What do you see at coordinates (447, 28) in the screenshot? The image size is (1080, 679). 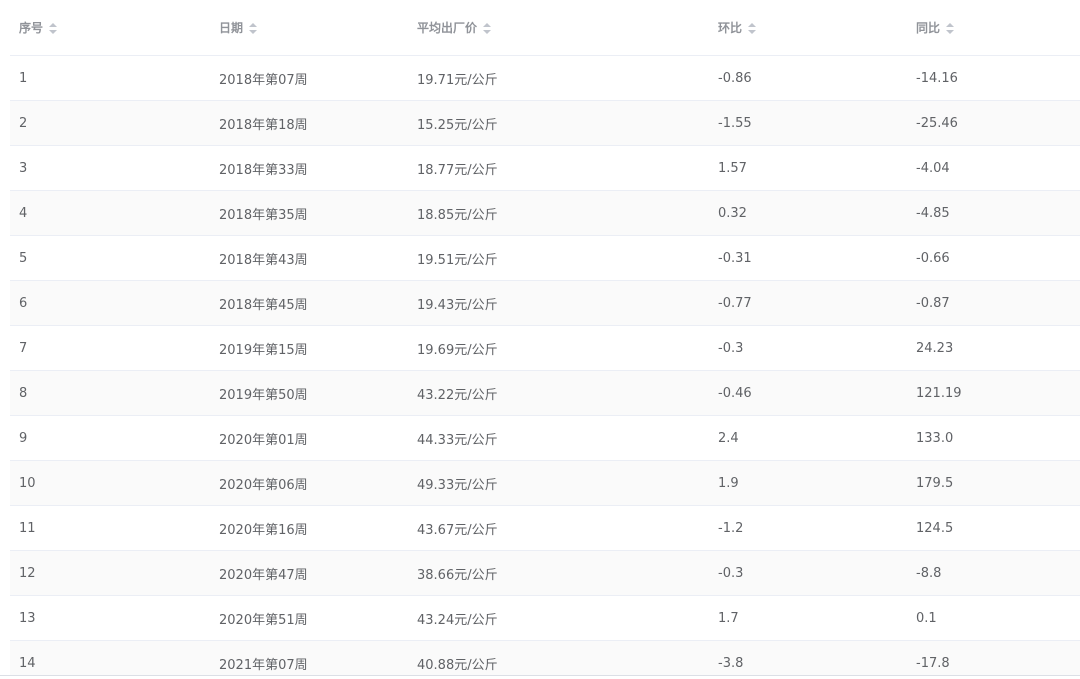 I see `column-header-label: 平均出厂价` at bounding box center [447, 28].